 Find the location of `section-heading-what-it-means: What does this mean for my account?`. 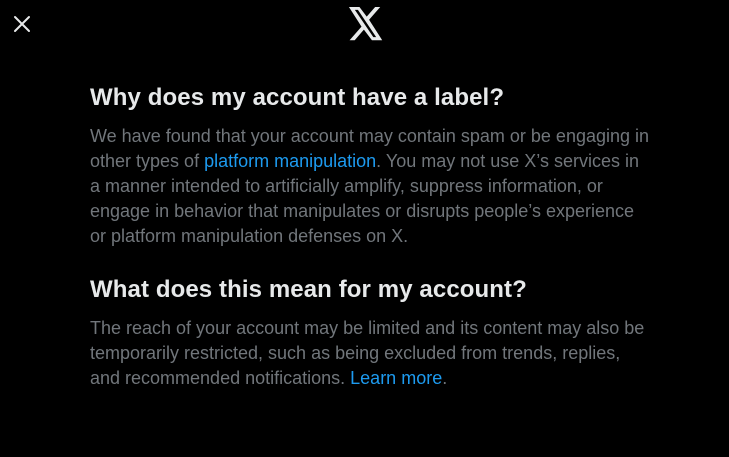

section-heading-what-it-means: What does this mean for my account? is located at coordinates (308, 289).